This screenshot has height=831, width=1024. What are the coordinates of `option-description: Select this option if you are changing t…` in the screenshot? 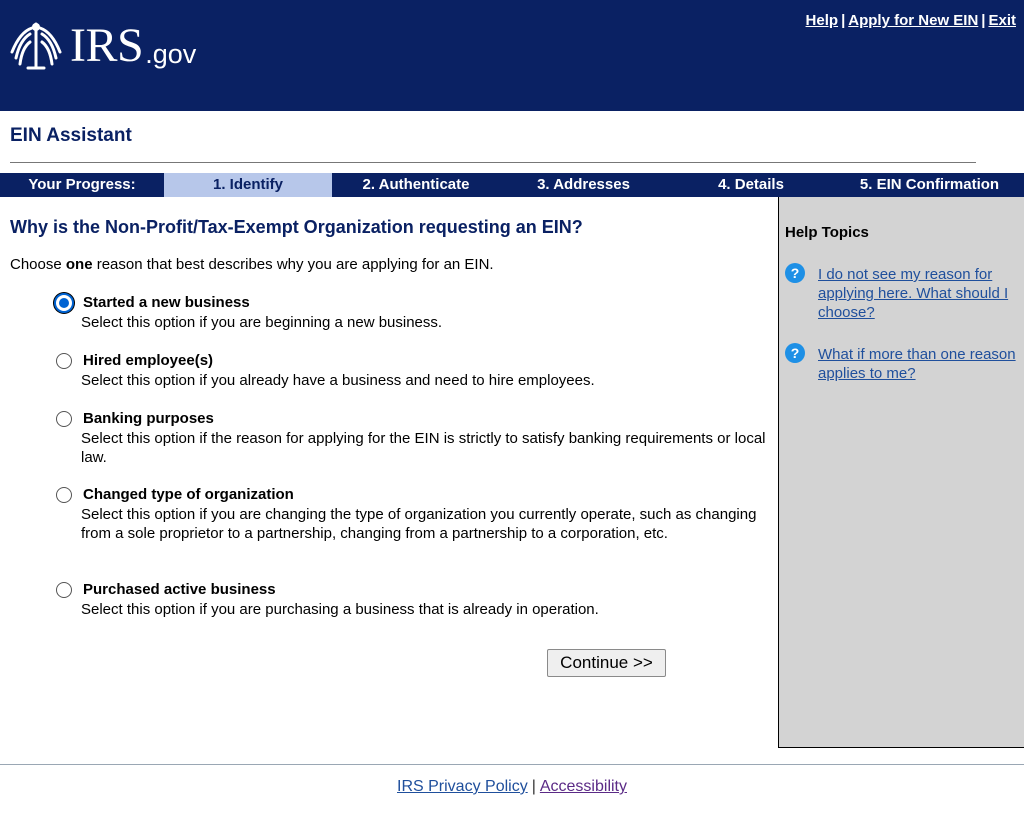 It's located at (419, 524).